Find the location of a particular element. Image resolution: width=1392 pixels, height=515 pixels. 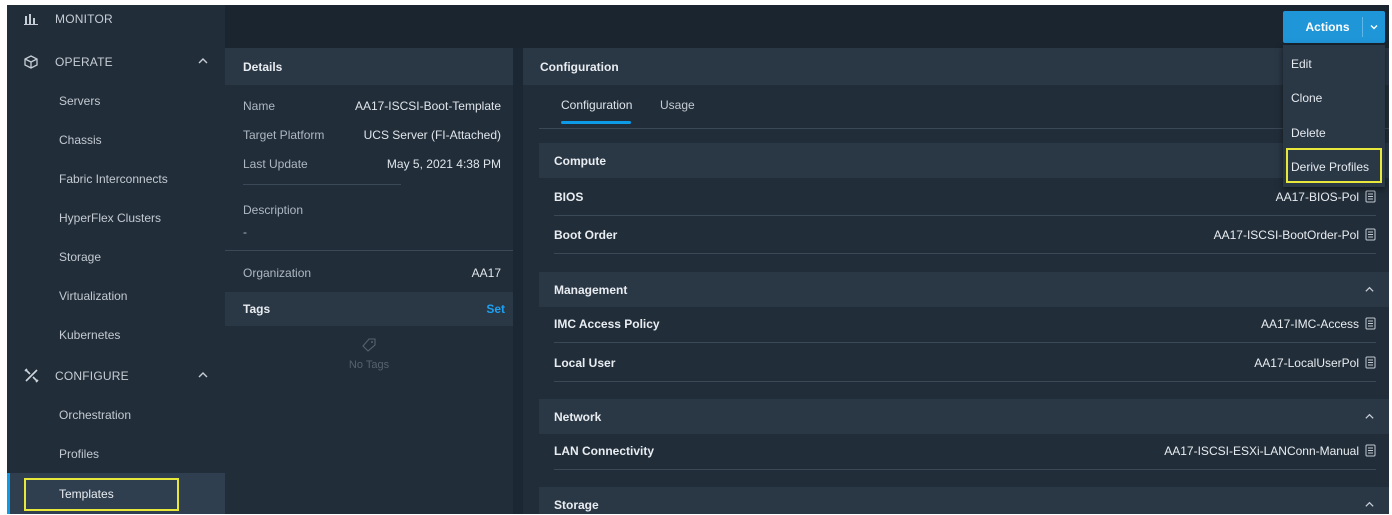

row-boot-order: Boot Order AA17-ISCSI-BootOrder-Pol is located at coordinates (965, 235).